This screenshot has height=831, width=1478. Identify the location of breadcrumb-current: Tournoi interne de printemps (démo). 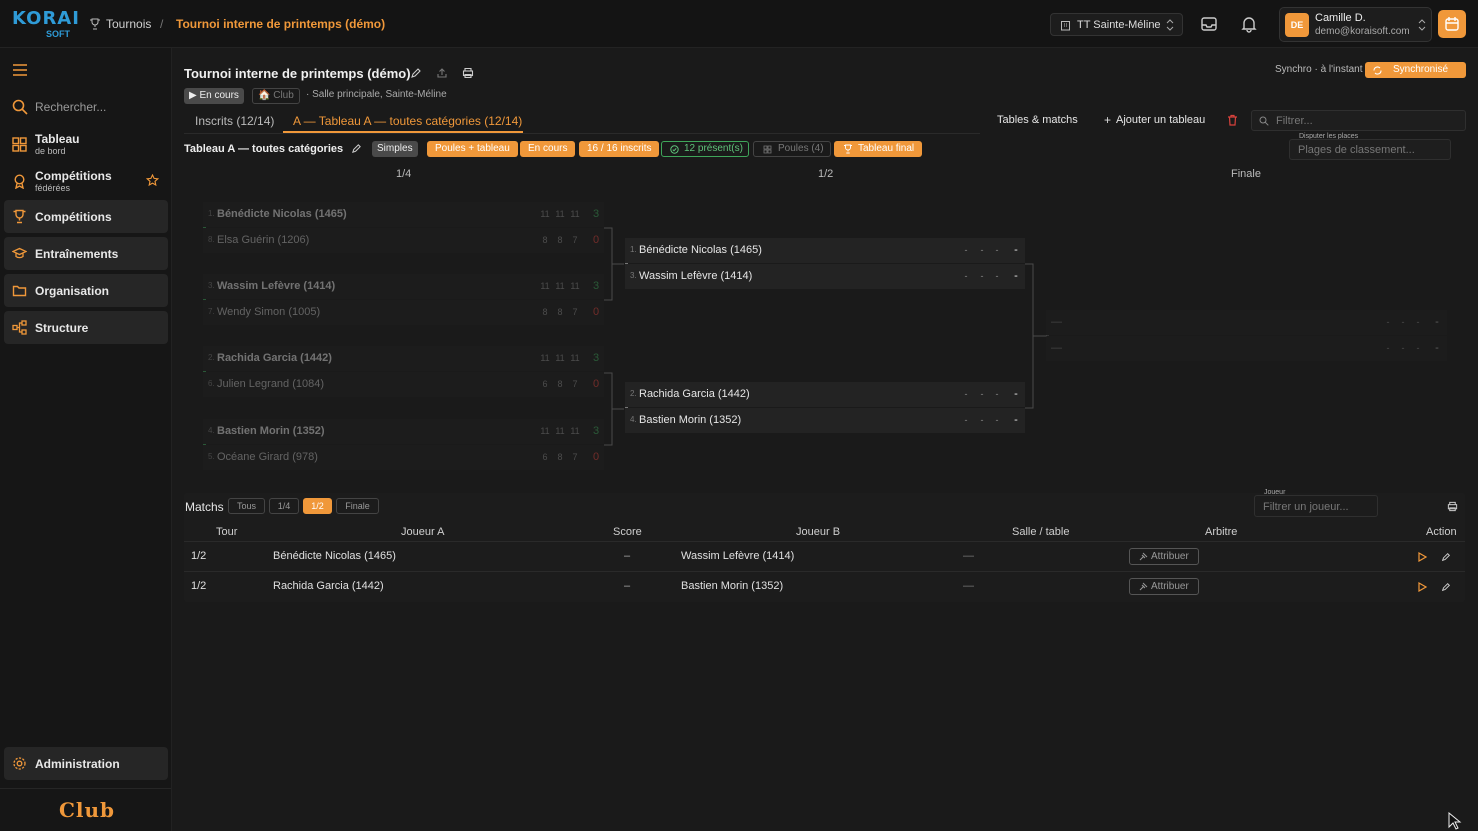
(281, 24).